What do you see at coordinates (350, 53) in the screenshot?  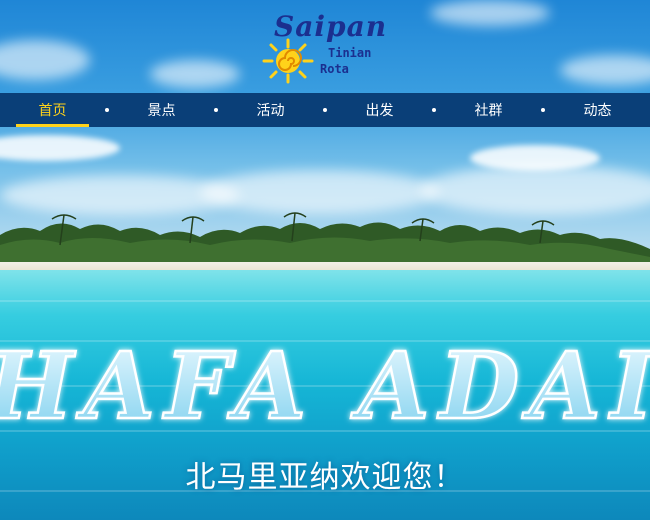 I see `logo-subtitle-tinian: Tinian` at bounding box center [350, 53].